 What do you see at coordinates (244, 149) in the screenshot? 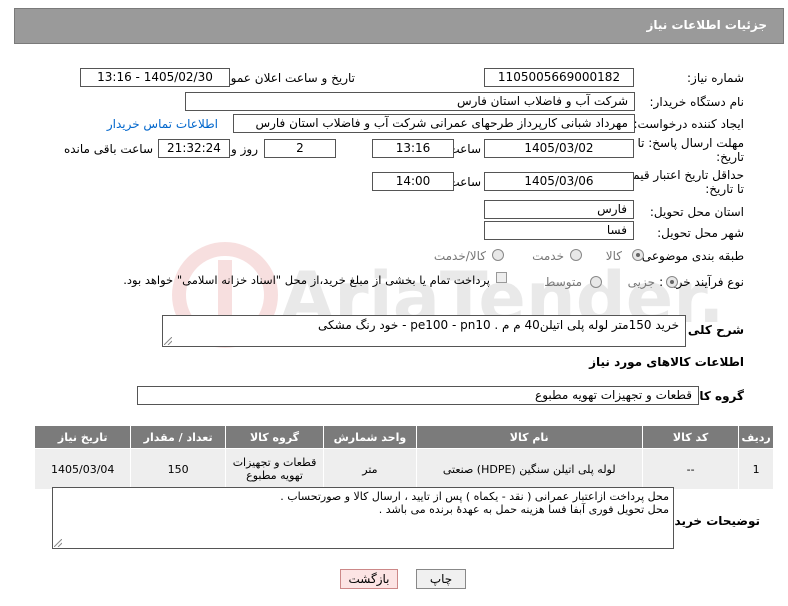
I see `days-label: روز و` at bounding box center [244, 149].